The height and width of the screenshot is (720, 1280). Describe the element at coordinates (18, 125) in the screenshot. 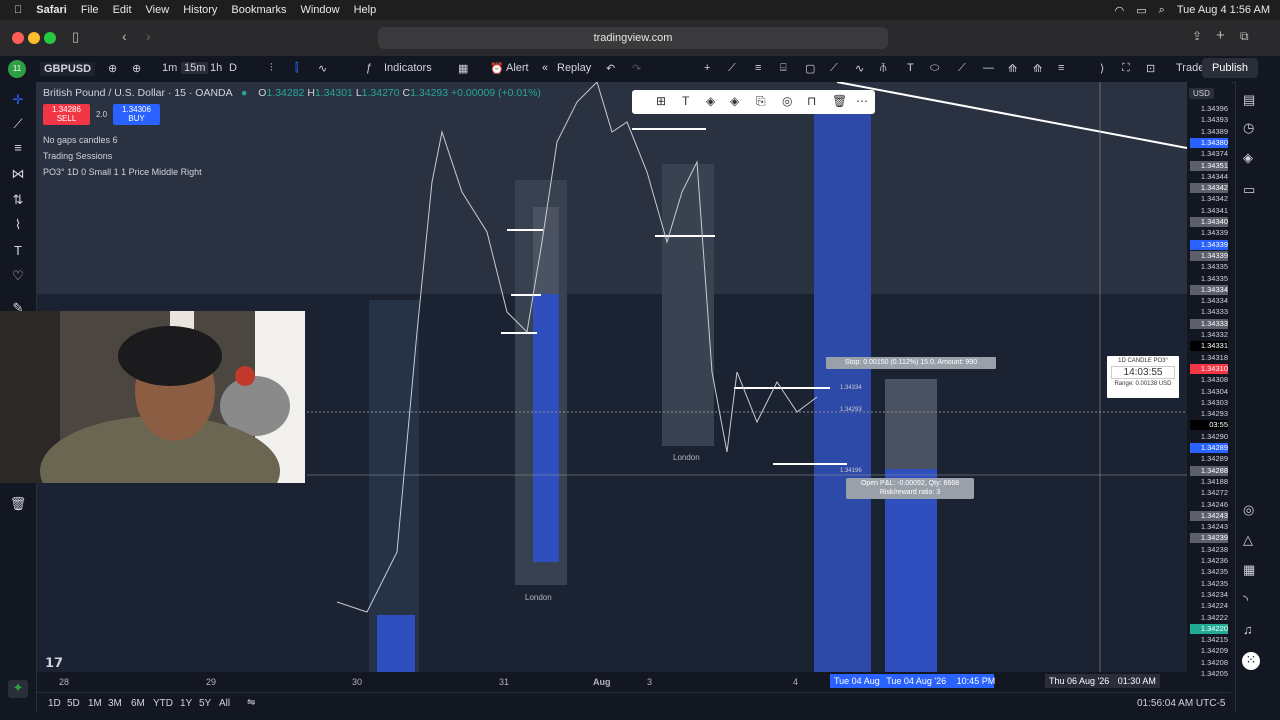

I see `trend-line-icon: ⟋` at that location.